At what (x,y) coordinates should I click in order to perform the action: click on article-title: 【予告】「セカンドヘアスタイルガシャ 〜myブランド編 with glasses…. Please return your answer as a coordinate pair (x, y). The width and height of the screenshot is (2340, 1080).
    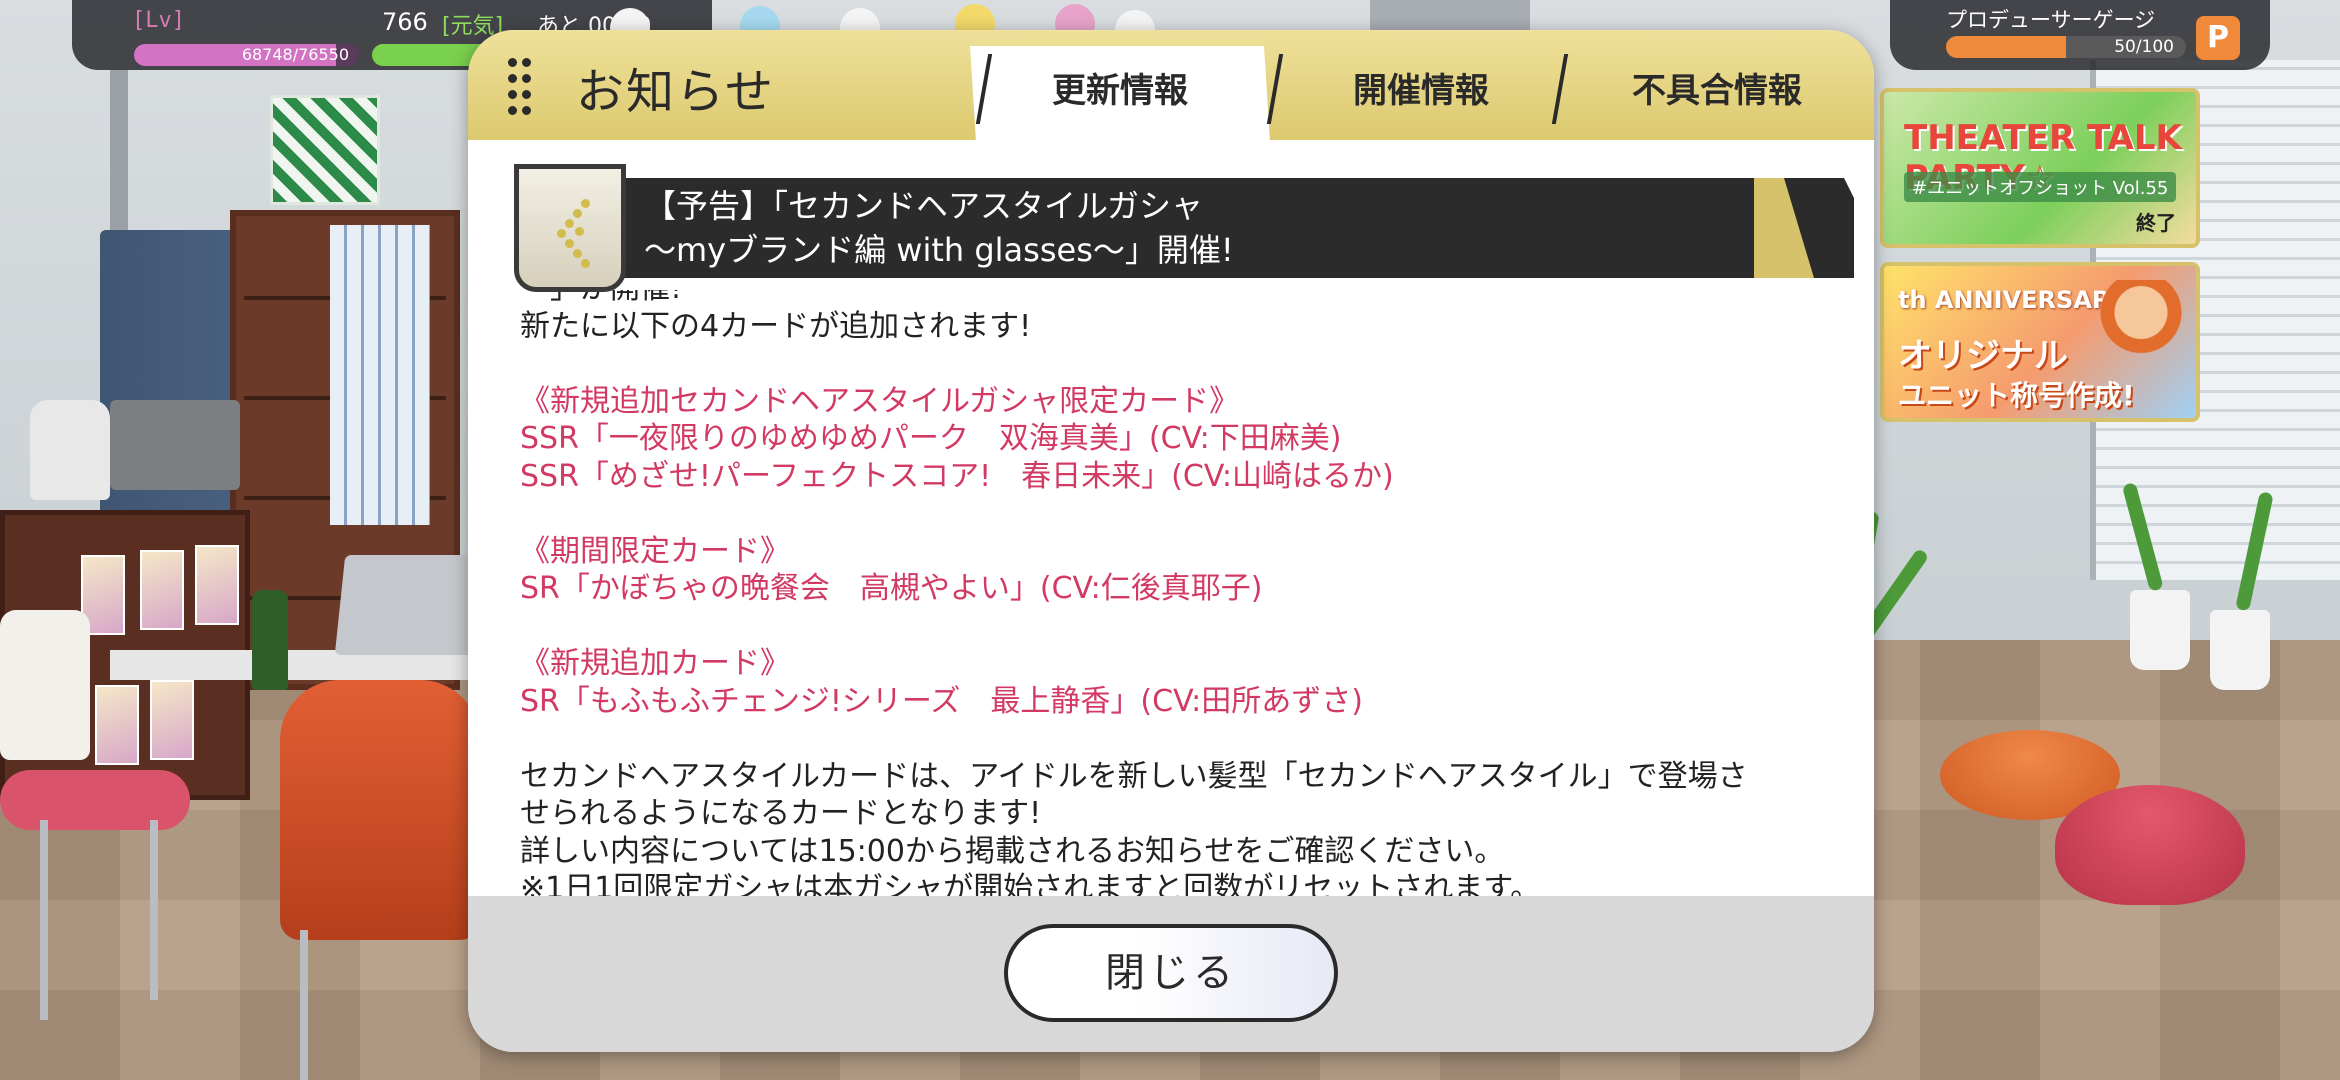
    Looking at the image, I should click on (939, 228).